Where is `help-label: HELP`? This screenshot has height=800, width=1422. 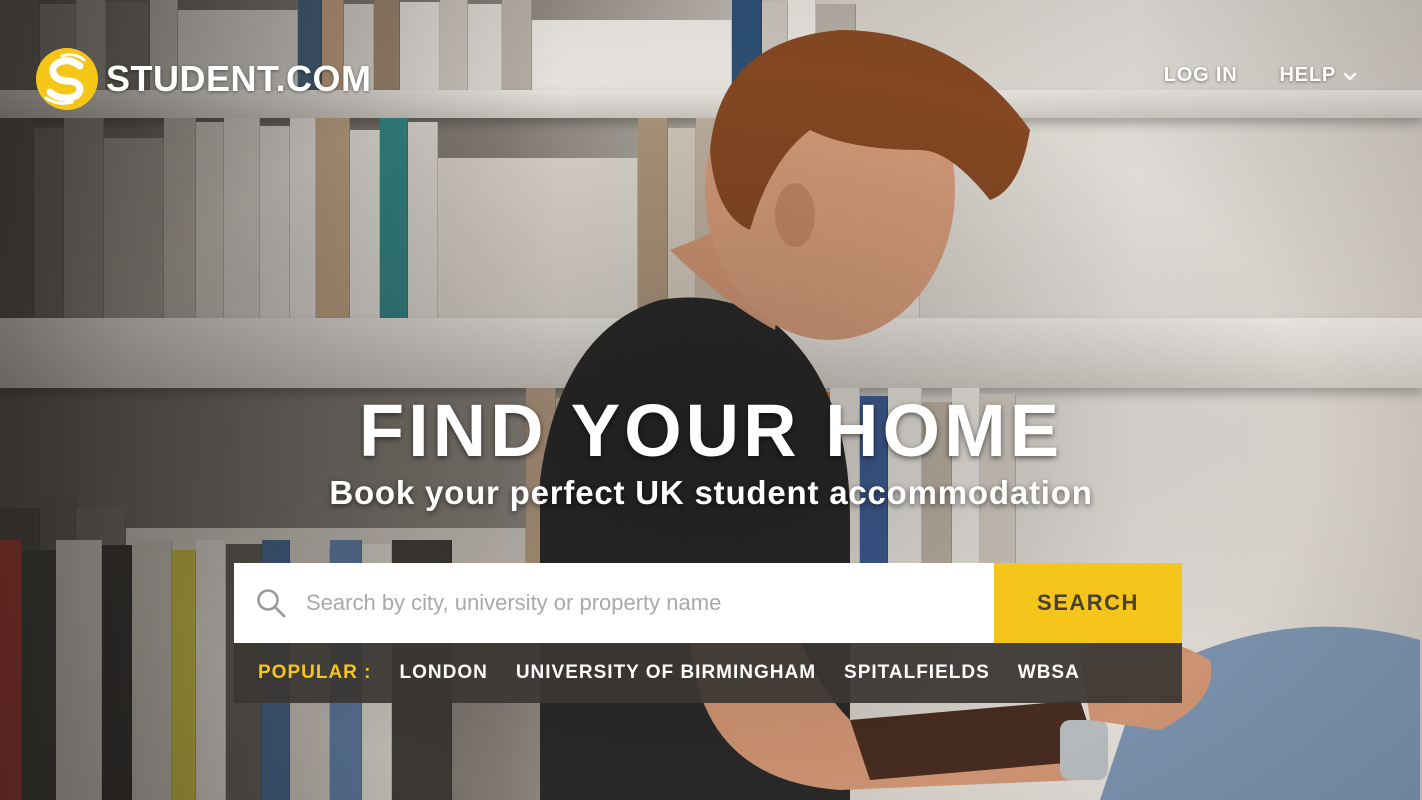
help-label: HELP is located at coordinates (1307, 75).